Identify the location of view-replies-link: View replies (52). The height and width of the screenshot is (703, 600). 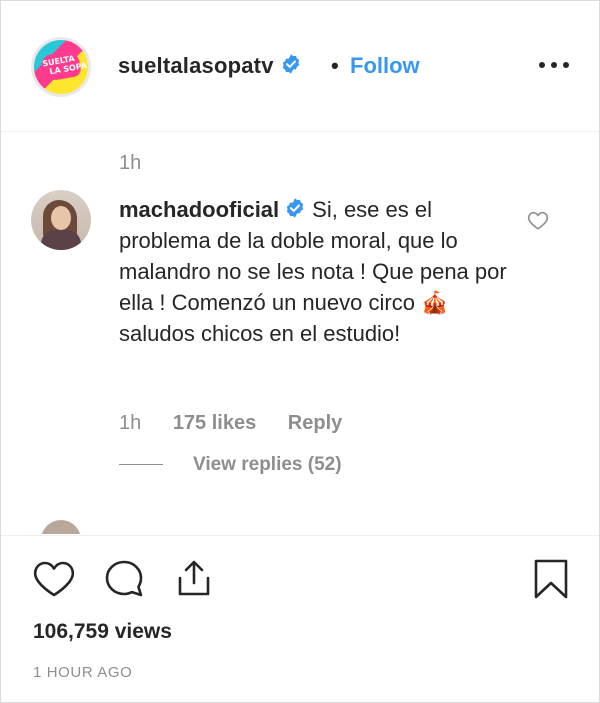
(230, 465).